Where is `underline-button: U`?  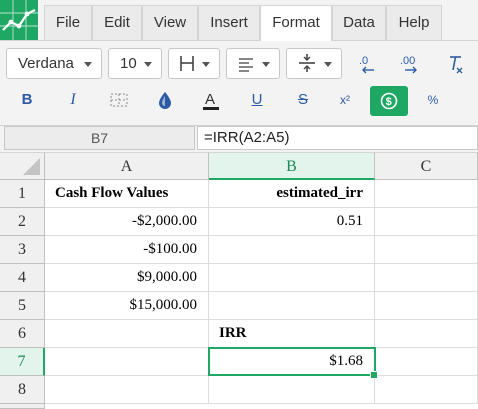
underline-button: U is located at coordinates (257, 100).